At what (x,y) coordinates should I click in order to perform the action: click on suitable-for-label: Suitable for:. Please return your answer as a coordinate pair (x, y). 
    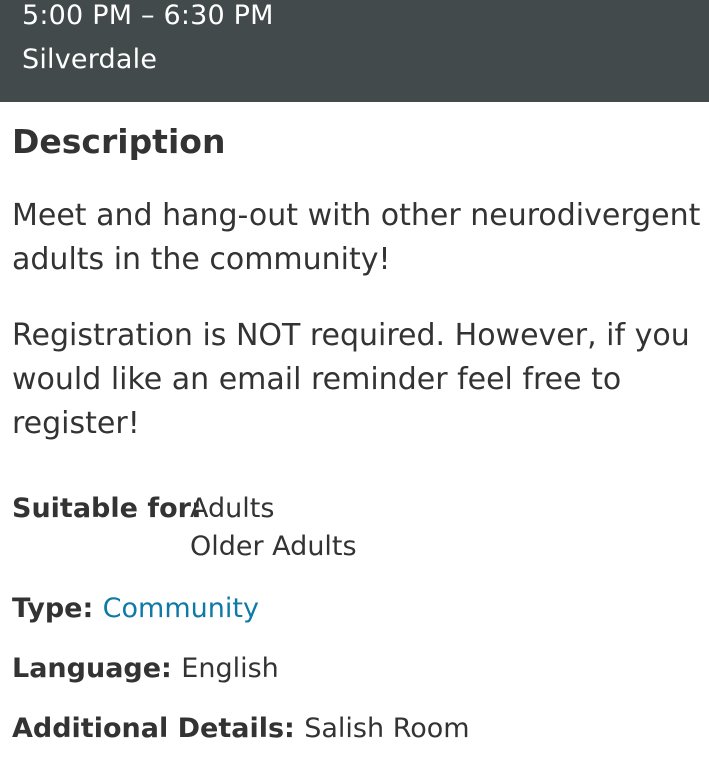
    Looking at the image, I should click on (107, 508).